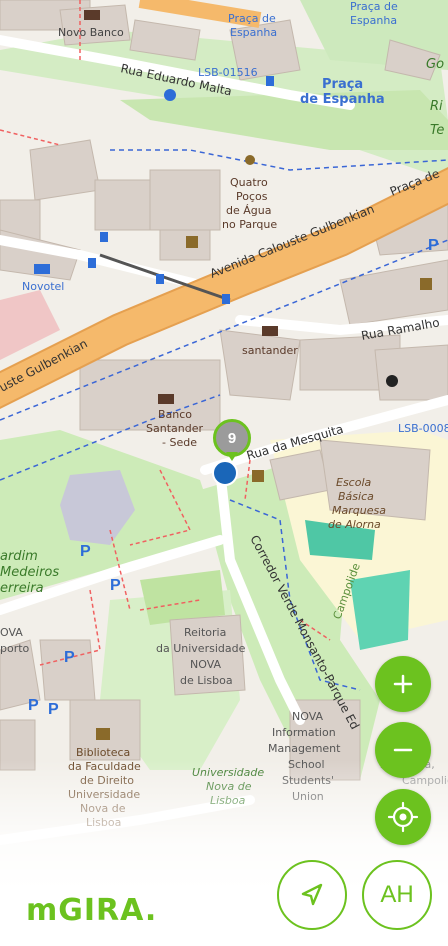  What do you see at coordinates (103, 822) in the screenshot?
I see `label-biblioteca-6: Lisboa` at bounding box center [103, 822].